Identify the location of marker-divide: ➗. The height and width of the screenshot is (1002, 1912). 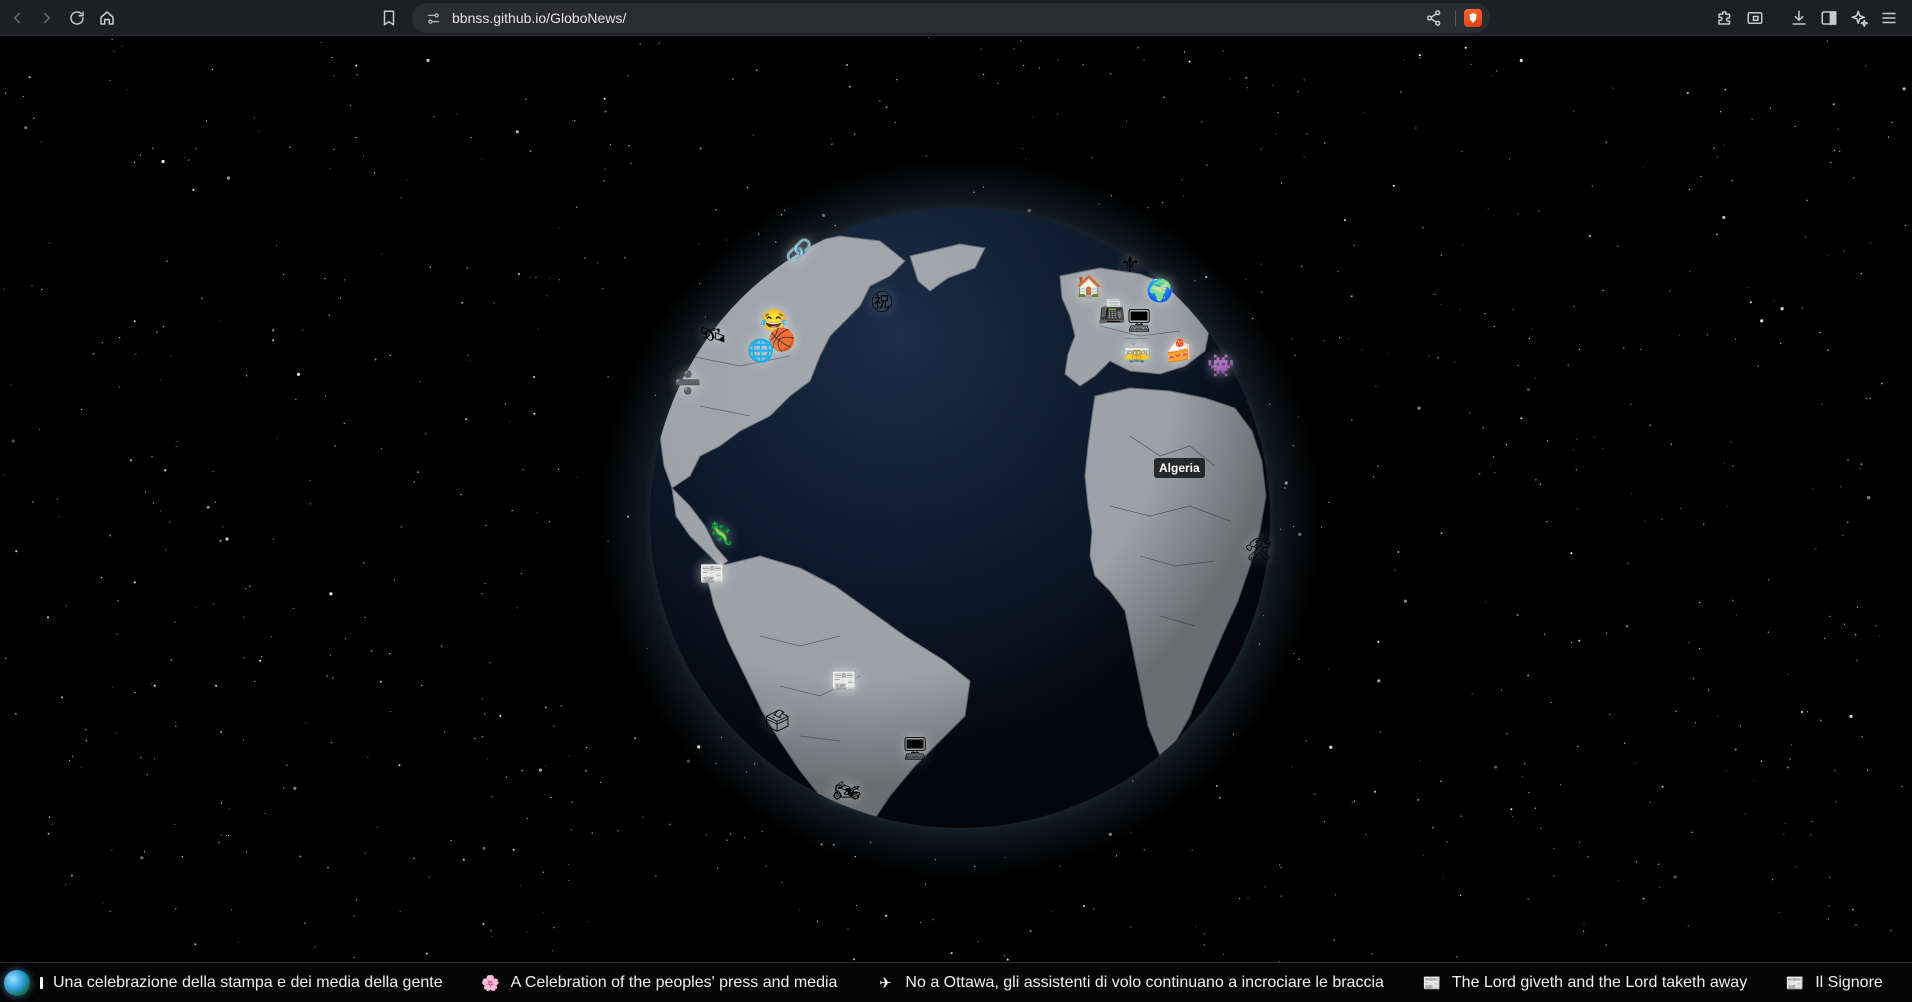
(688, 383).